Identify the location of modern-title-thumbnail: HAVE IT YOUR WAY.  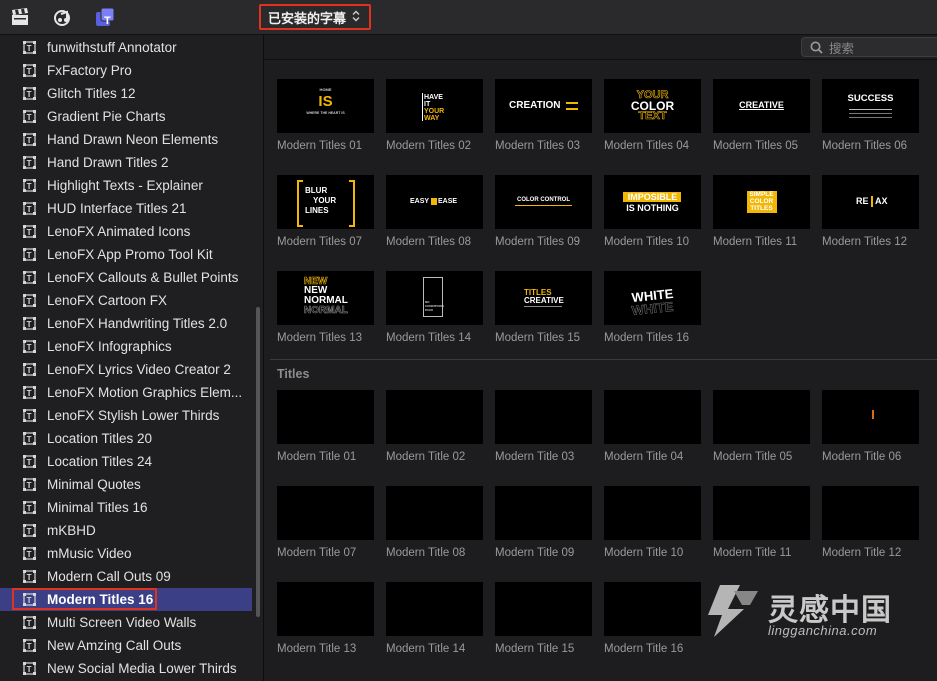
(434, 106).